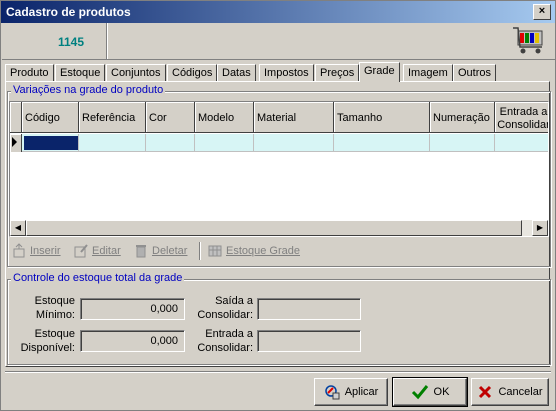  I want to click on stock-grid-icon, so click(215, 251).